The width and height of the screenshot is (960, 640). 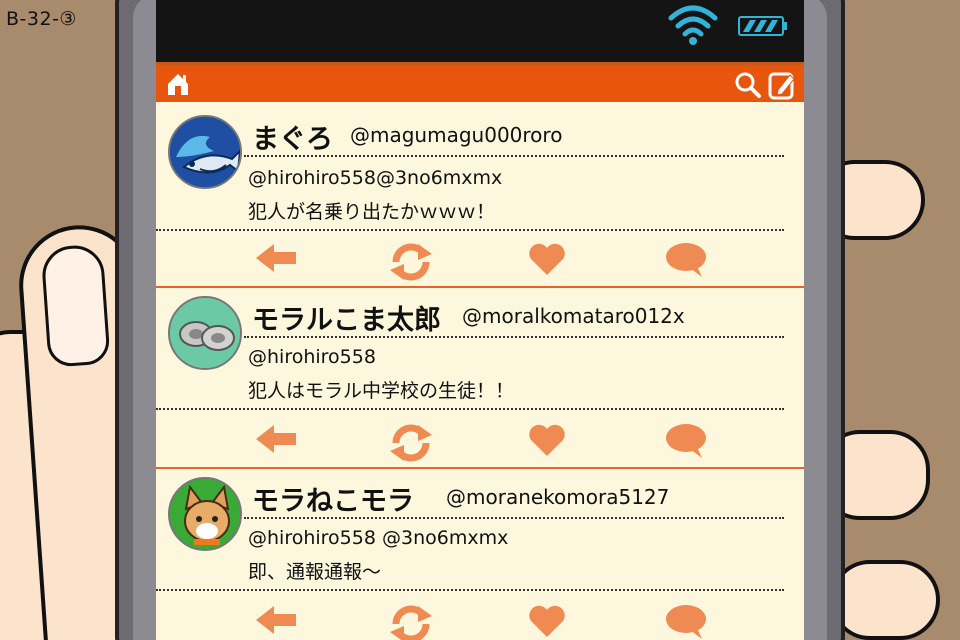 I want to click on home-icon, so click(x=178, y=84).